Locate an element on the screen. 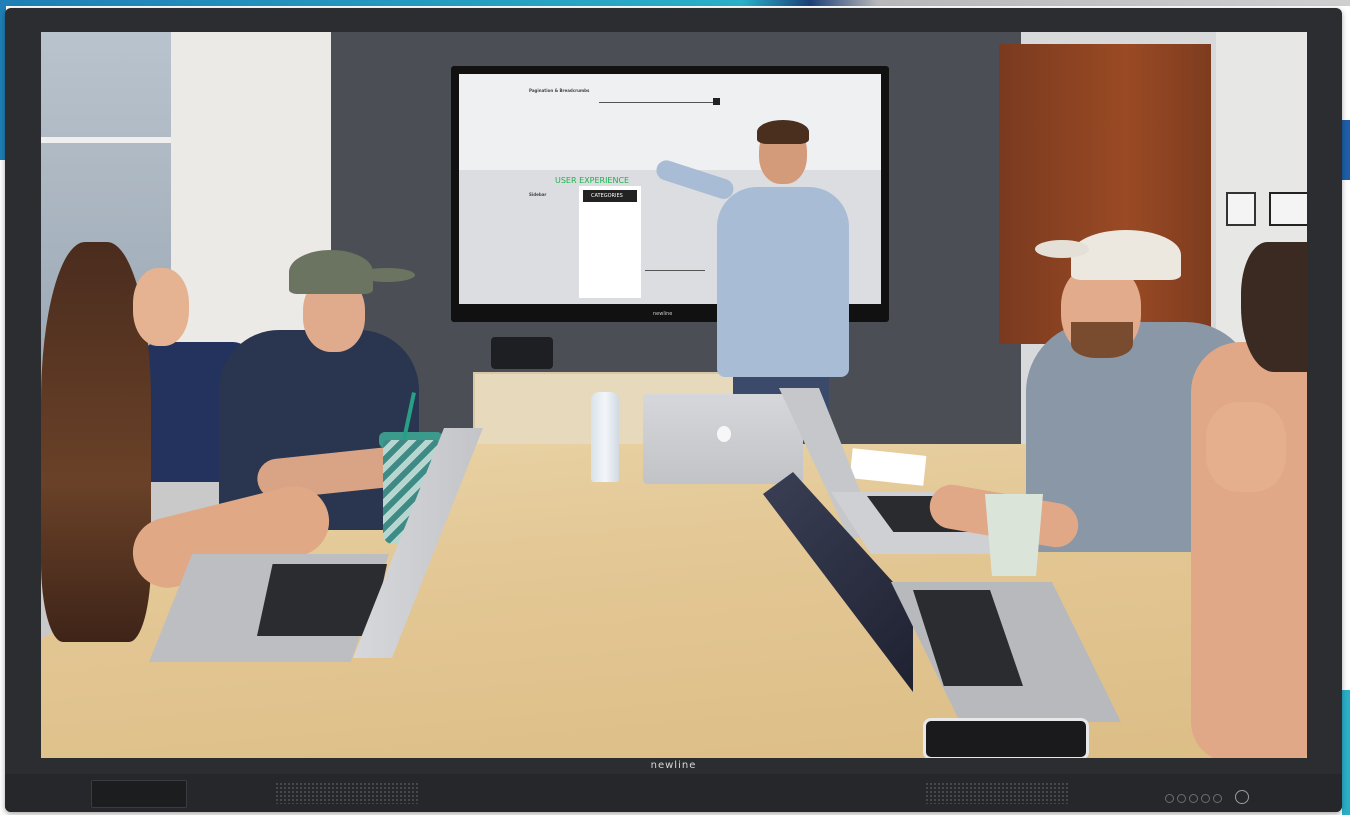  paper-cup is located at coordinates (1014, 535).